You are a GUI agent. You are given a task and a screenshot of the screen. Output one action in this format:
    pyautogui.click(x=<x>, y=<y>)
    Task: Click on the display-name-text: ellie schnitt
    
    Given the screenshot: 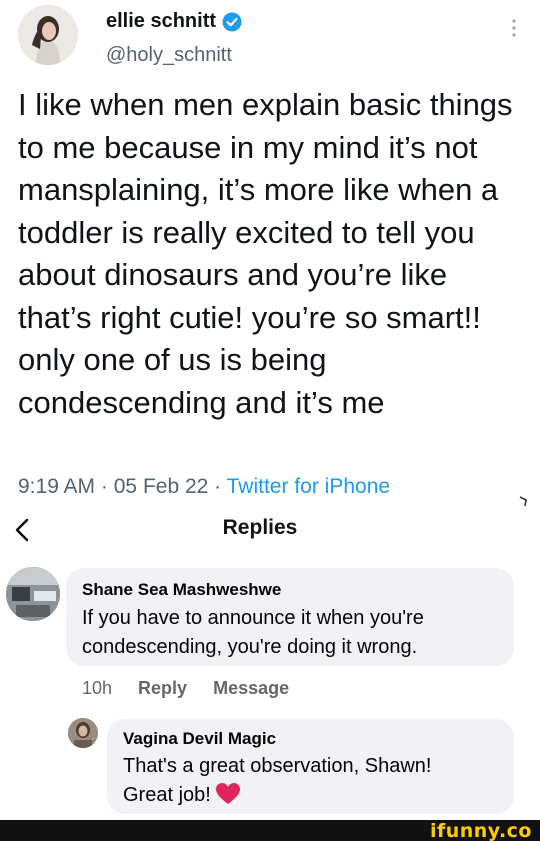 What is the action you would take?
    pyautogui.click(x=161, y=21)
    